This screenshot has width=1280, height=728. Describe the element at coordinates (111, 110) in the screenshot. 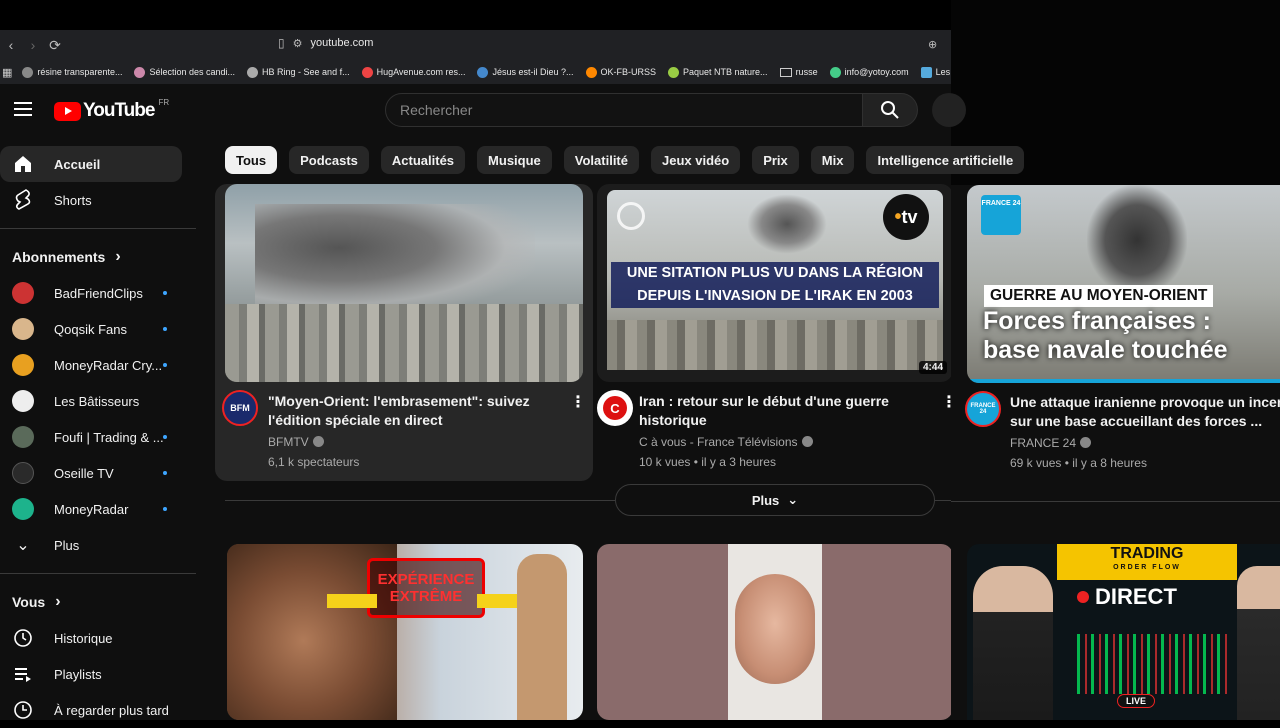

I see `youtube-logo: YouTube FR` at that location.